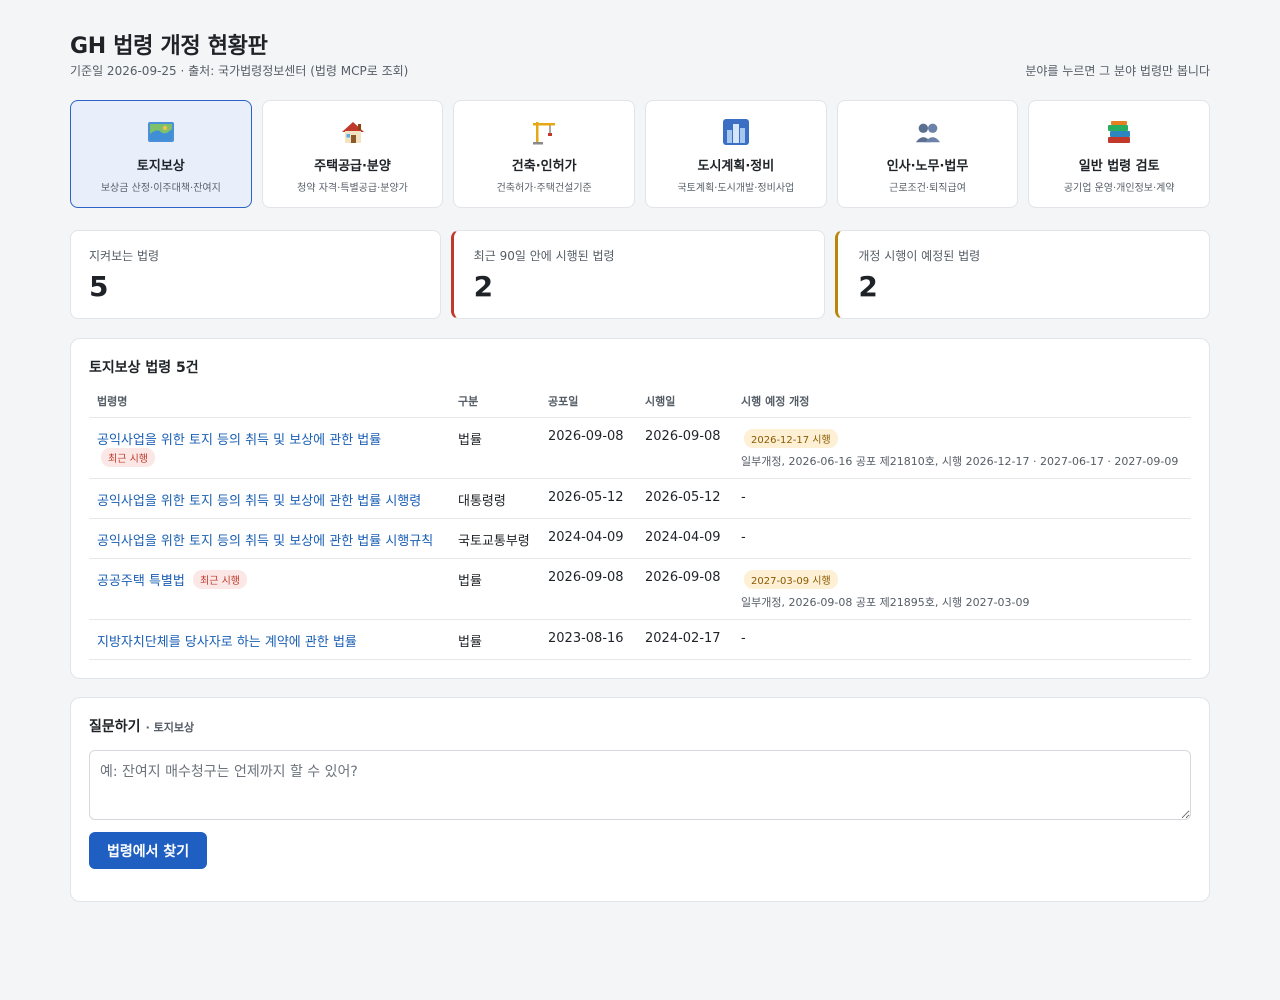  I want to click on category-card-land-compensation: 토지보상 보상금 산정·이주대책·잔여지, so click(161, 154).